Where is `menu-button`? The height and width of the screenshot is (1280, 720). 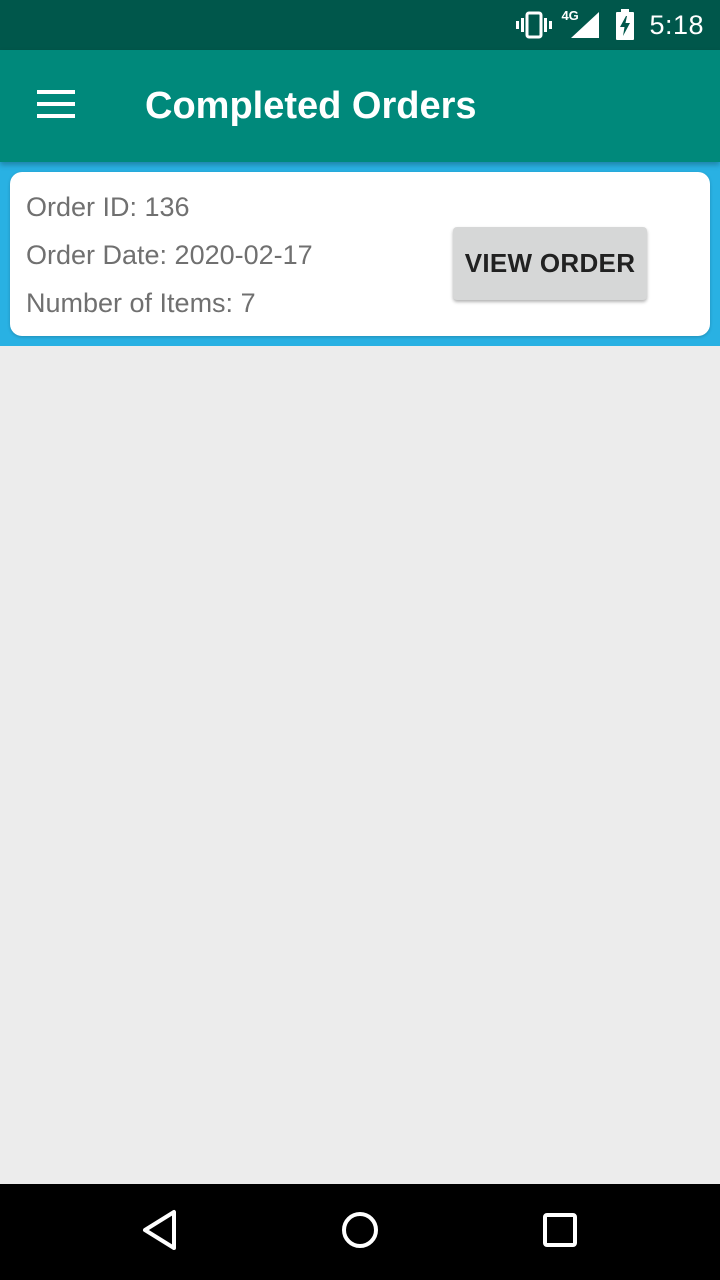 menu-button is located at coordinates (56, 106).